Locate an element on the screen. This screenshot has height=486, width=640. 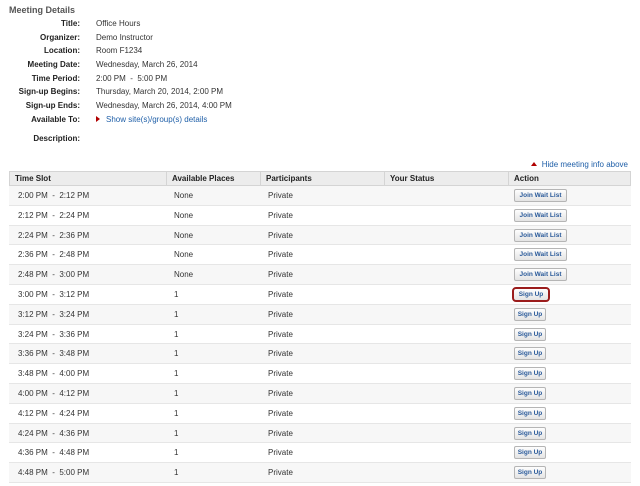
detail-value: Thursday, March 20, 2014, 2:00 PM is located at coordinates (160, 92).